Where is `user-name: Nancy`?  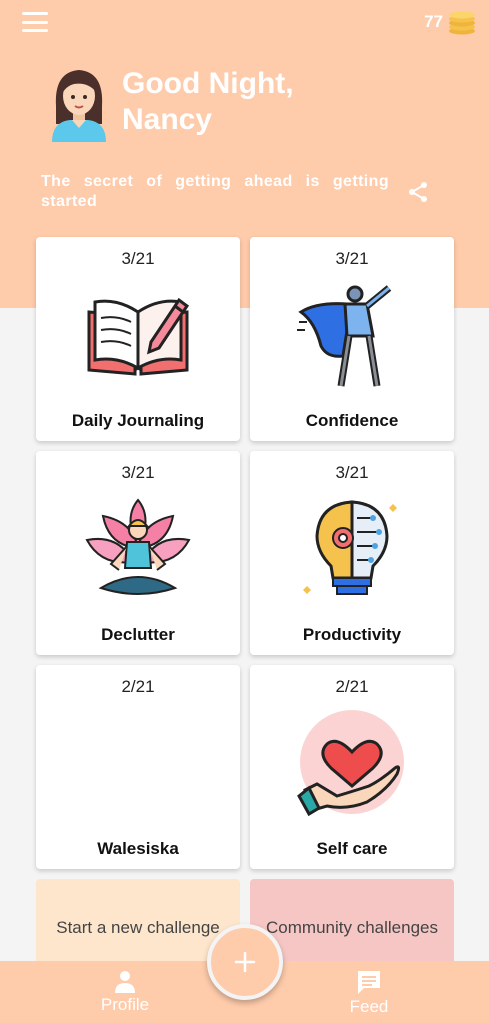 user-name: Nancy is located at coordinates (167, 119).